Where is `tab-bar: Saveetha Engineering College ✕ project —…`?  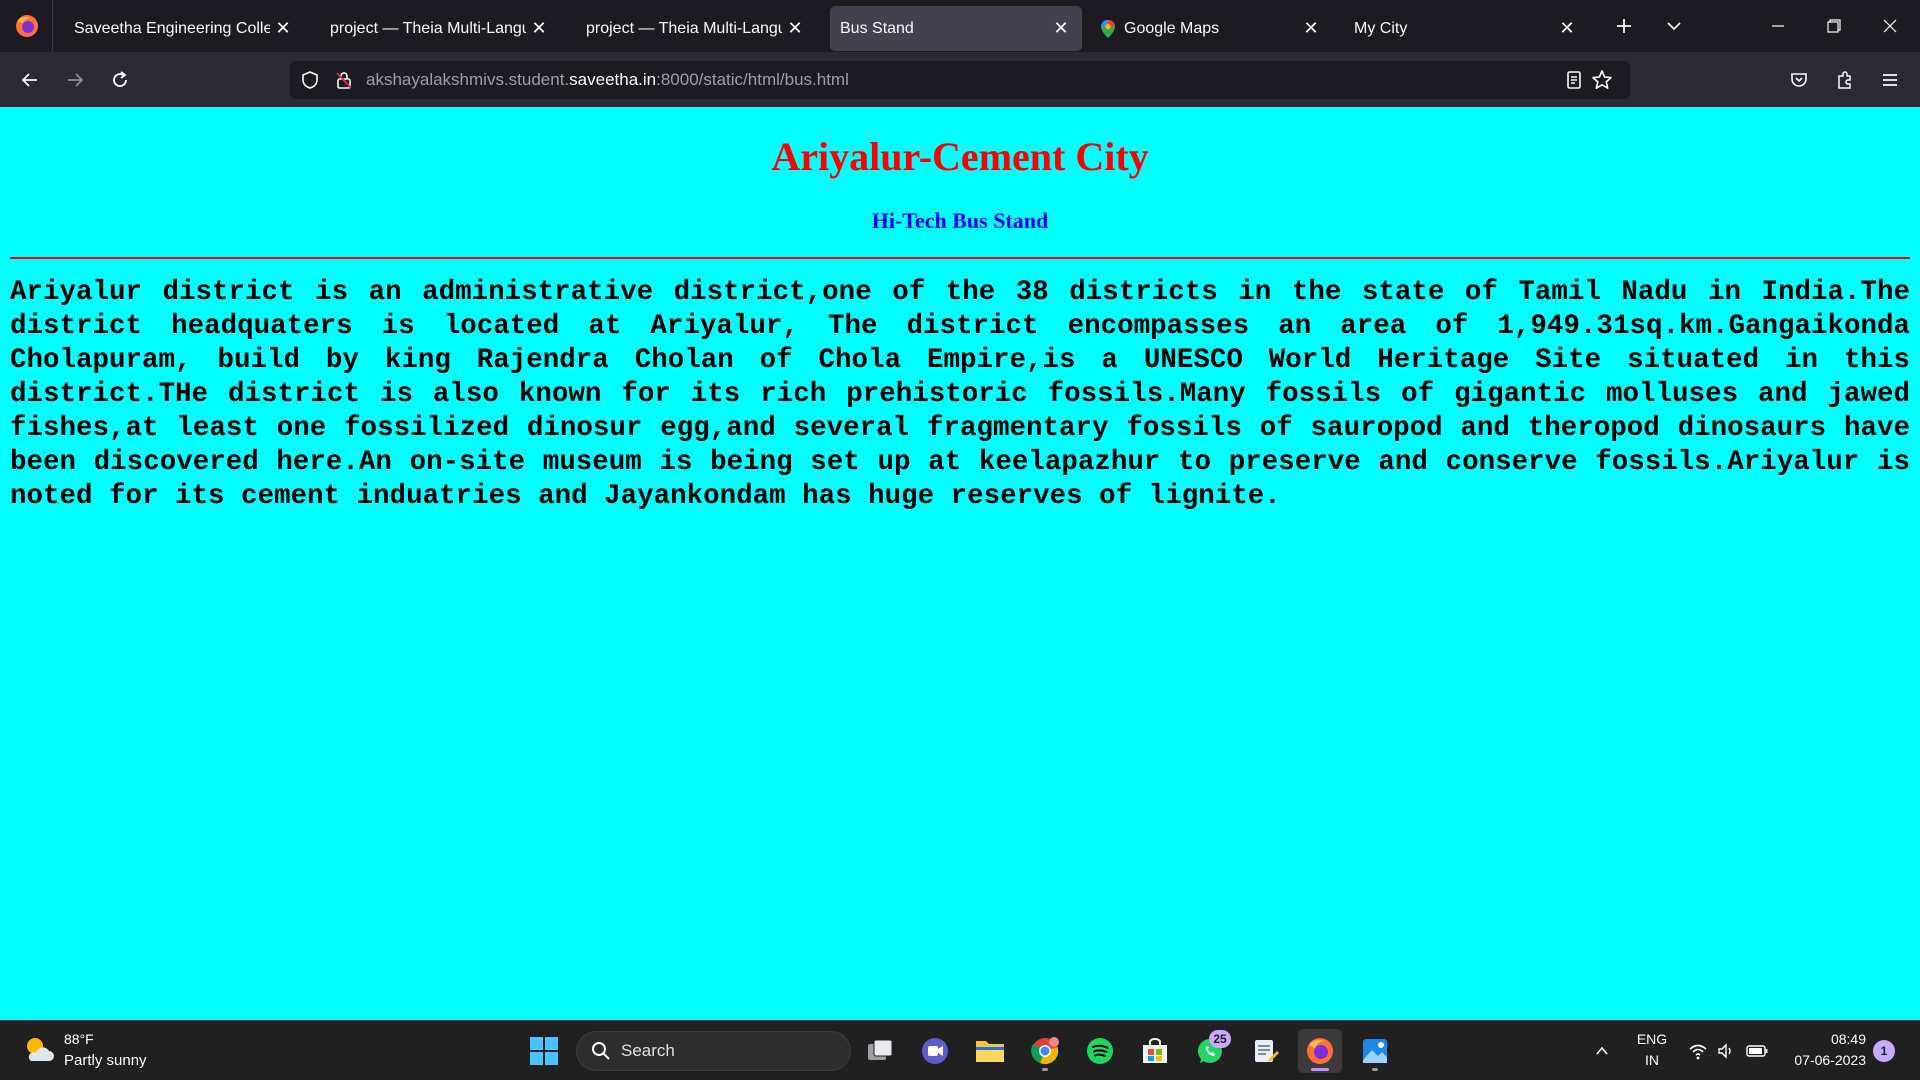
tab-bar: Saveetha Engineering College ✕ project —… is located at coordinates (960, 26).